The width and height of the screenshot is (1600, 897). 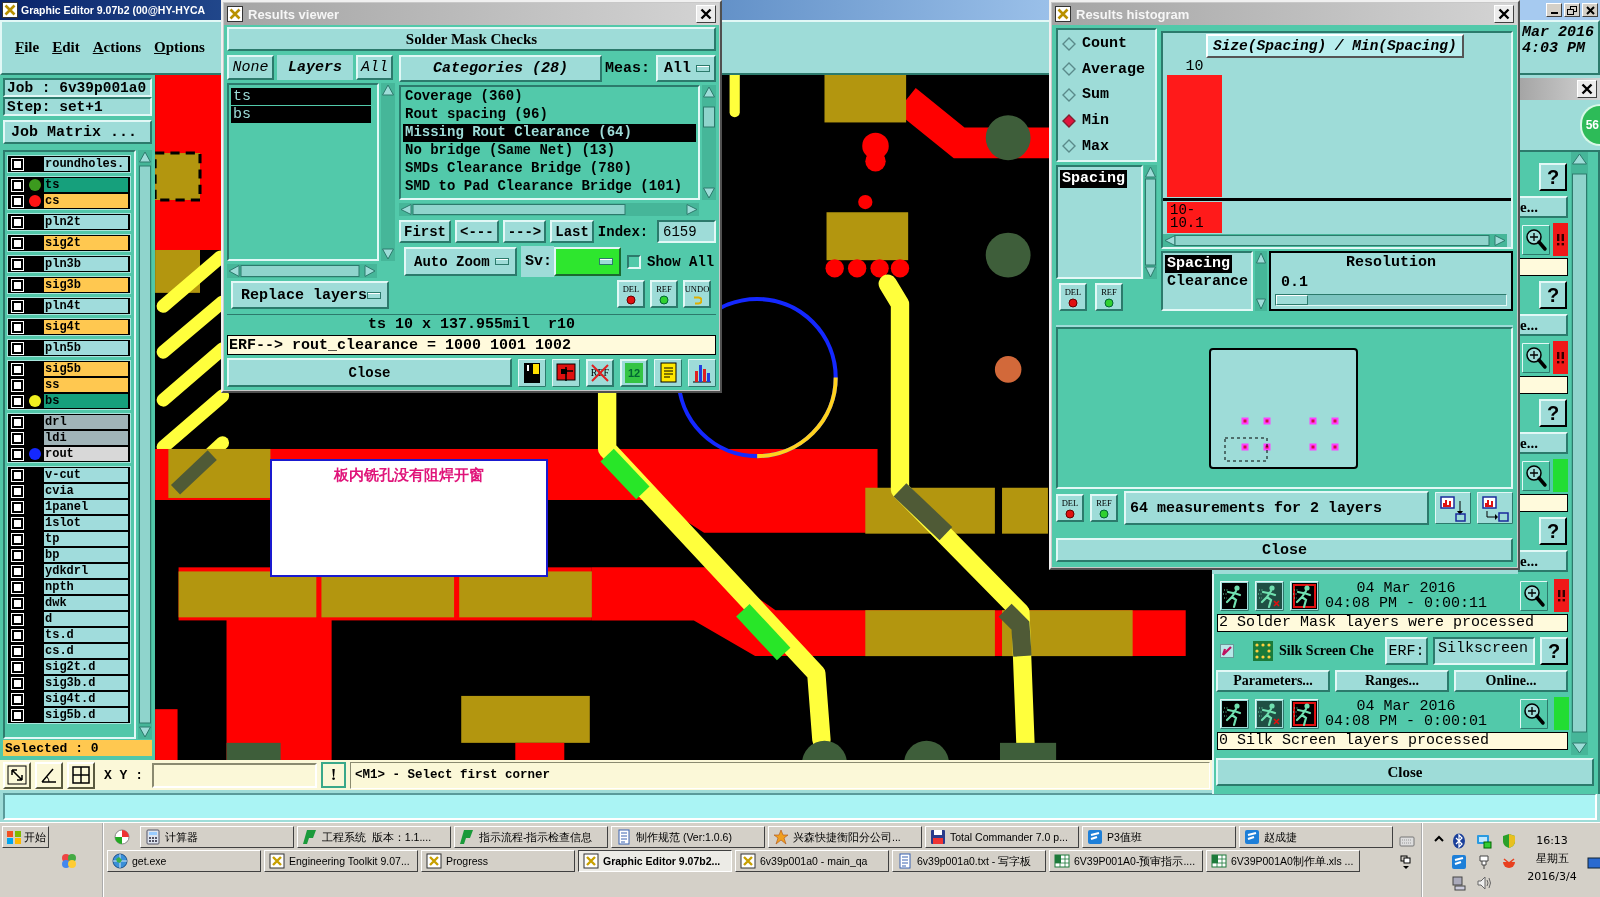 What do you see at coordinates (549, 133) in the screenshot?
I see `category-item: Missing Rout Clearance (64)` at bounding box center [549, 133].